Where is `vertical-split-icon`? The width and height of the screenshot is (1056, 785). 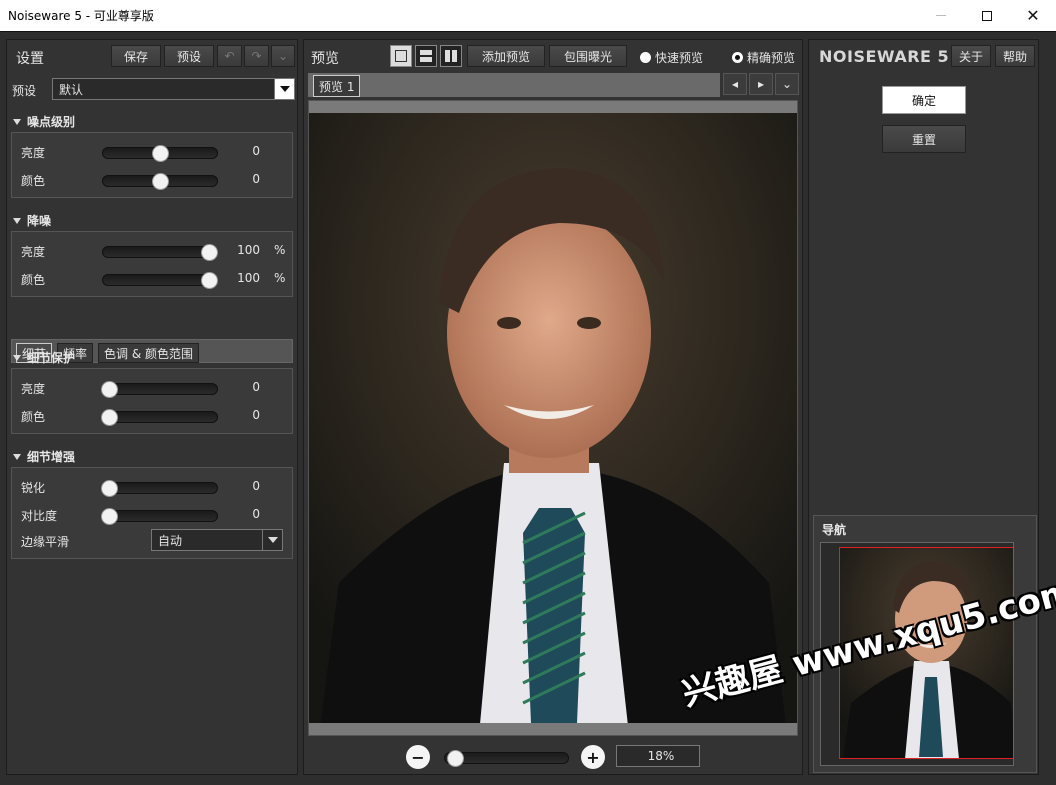
vertical-split-icon is located at coordinates (451, 56).